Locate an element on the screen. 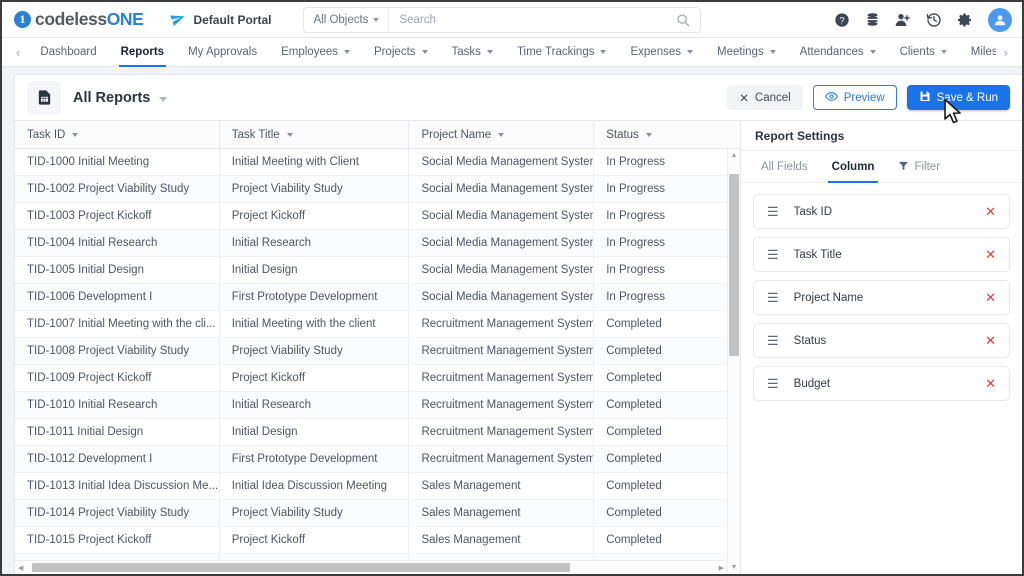 The height and width of the screenshot is (576, 1024). table-cell: Social Media Management System is located at coordinates (502, 162).